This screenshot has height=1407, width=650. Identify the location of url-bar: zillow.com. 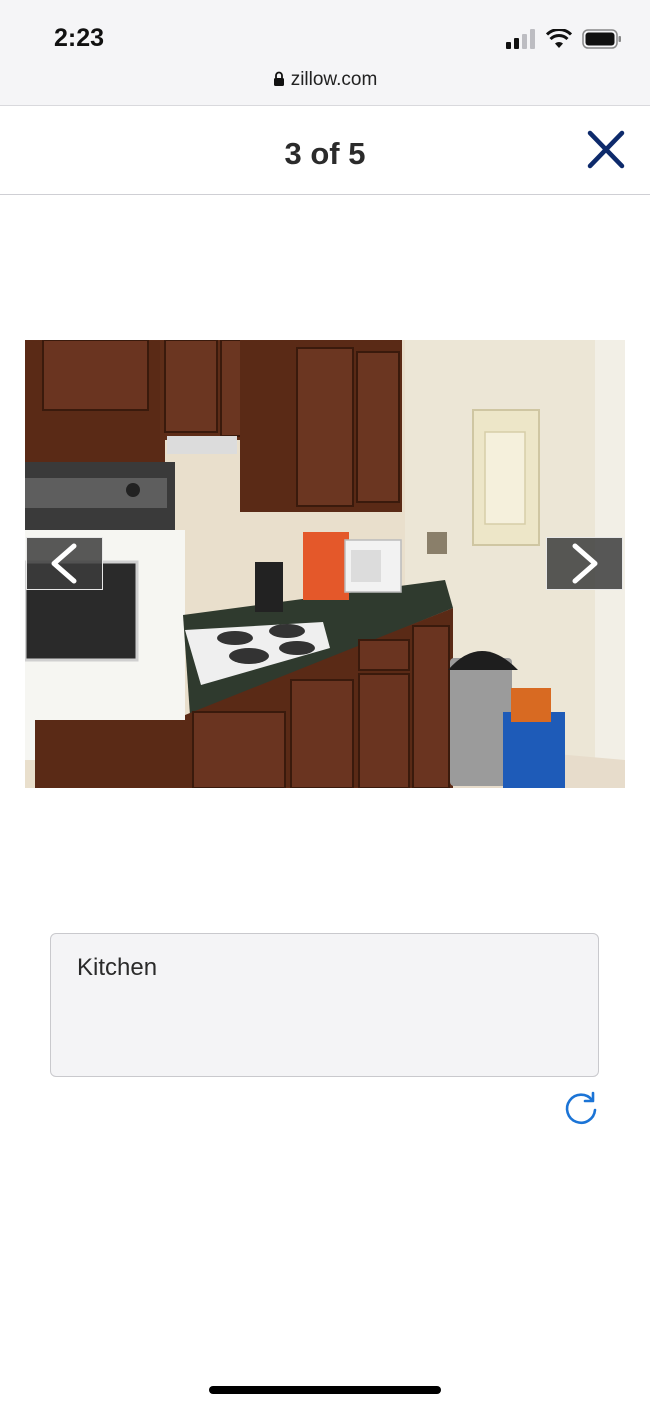
(325, 80).